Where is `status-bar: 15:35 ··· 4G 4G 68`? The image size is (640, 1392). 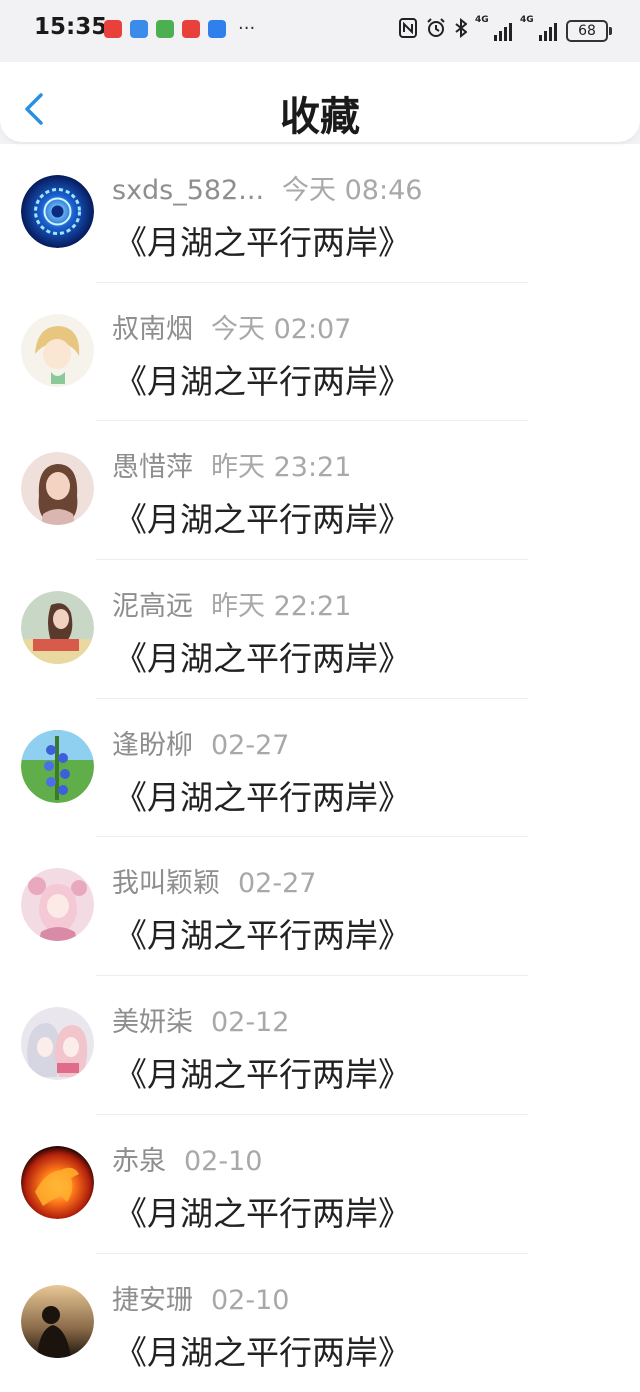 status-bar: 15:35 ··· 4G 4G 68 is located at coordinates (320, 31).